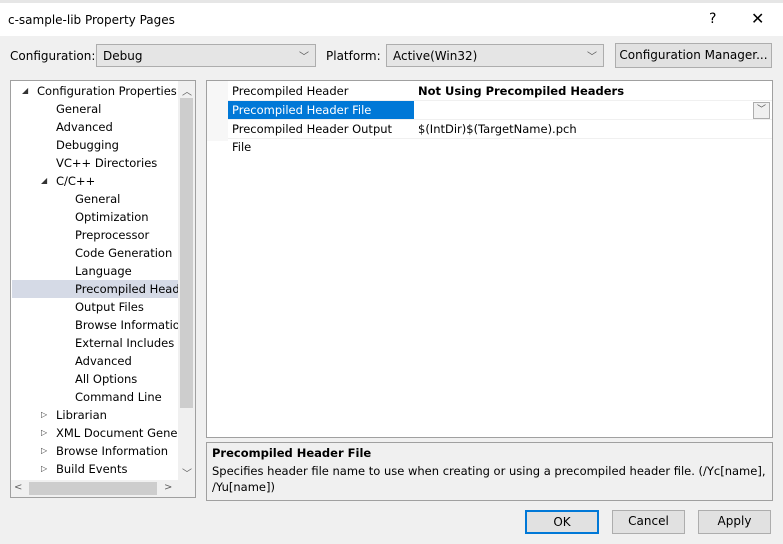 The height and width of the screenshot is (544, 783). Describe the element at coordinates (18, 487) in the screenshot. I see `scroll-left-icon: <` at that location.